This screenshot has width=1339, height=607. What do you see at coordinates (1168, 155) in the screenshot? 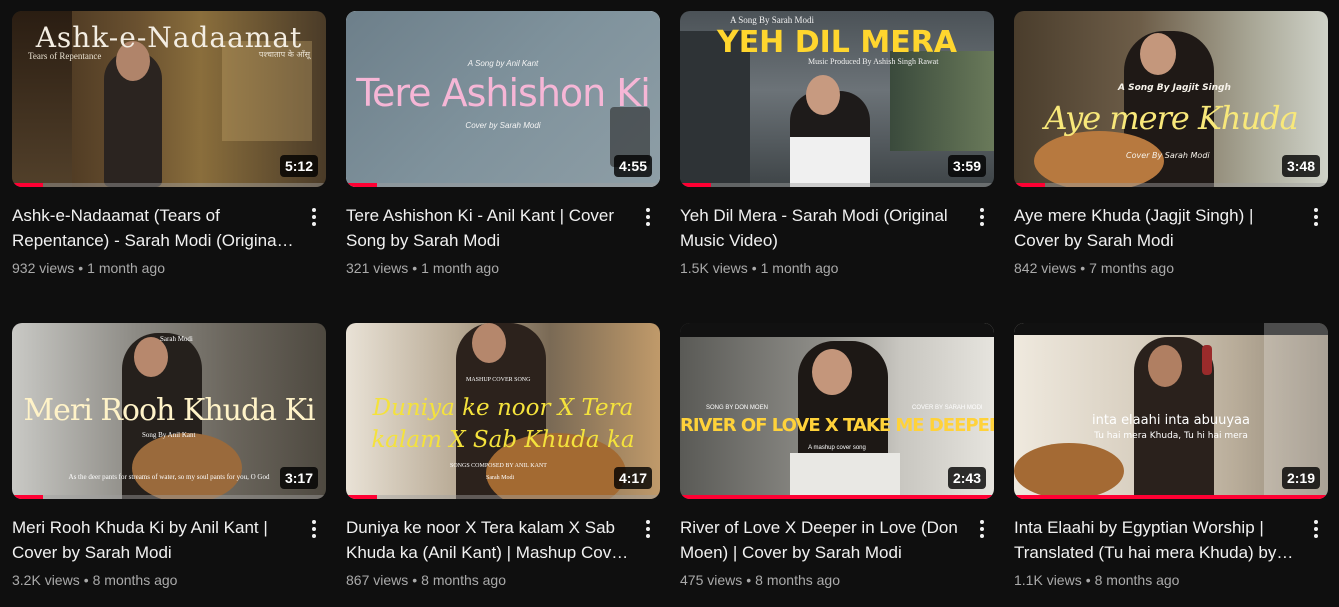
I see `thumbnail-bottom-text: Cover By Sarah Modi` at bounding box center [1168, 155].